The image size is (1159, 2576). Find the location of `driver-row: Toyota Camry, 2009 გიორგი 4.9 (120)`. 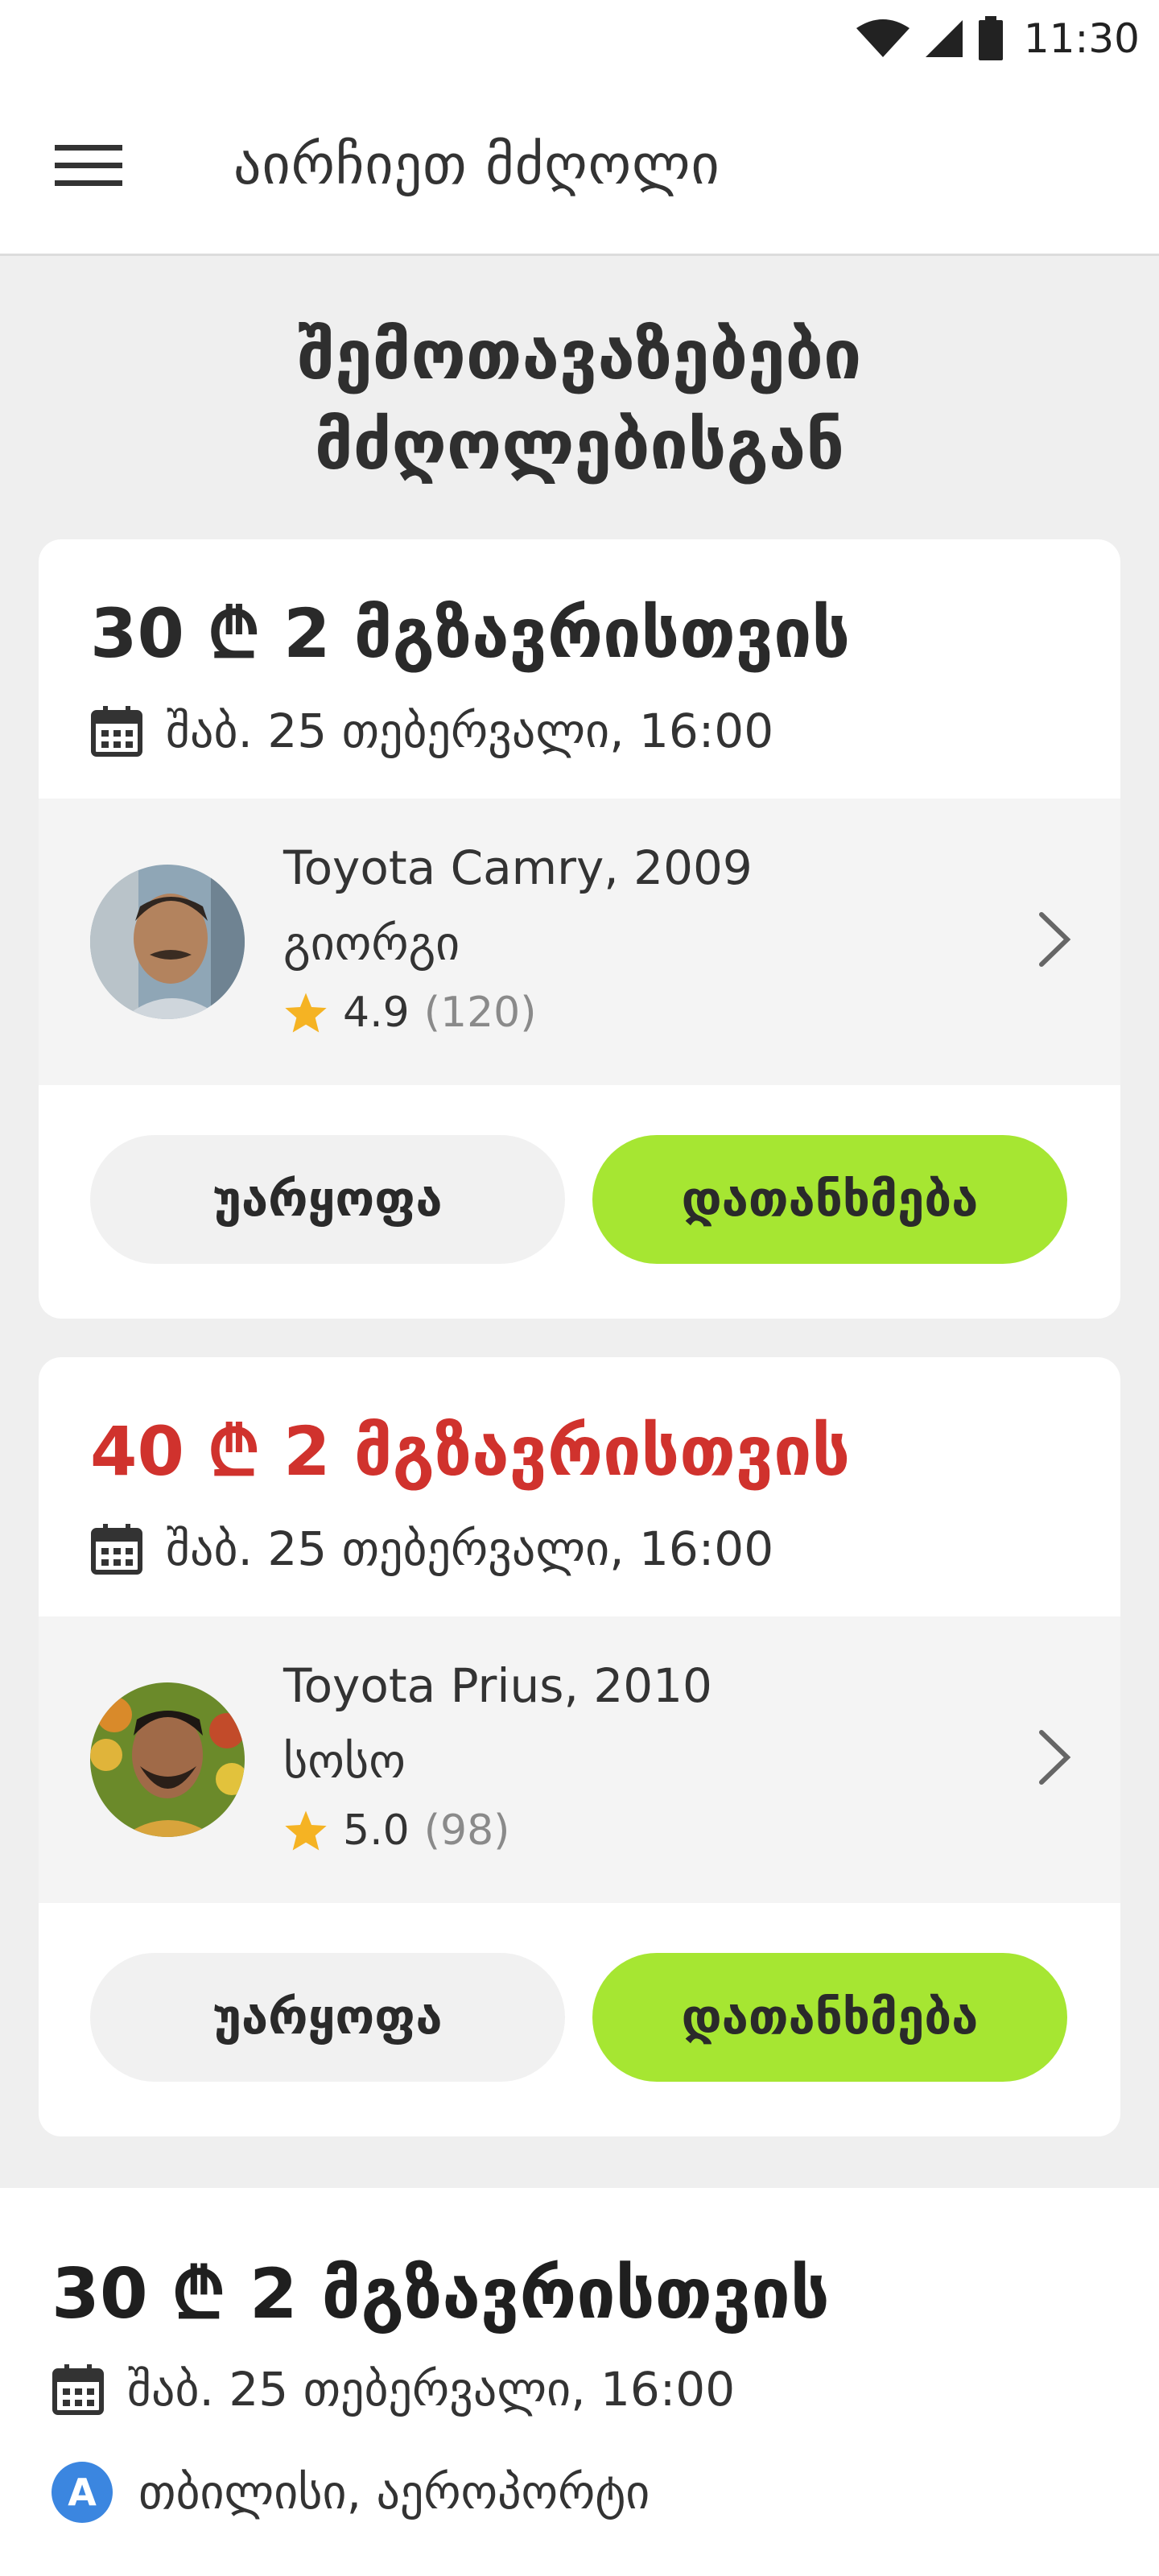

driver-row: Toyota Camry, 2009 გიორგი 4.9 (120) is located at coordinates (579, 942).